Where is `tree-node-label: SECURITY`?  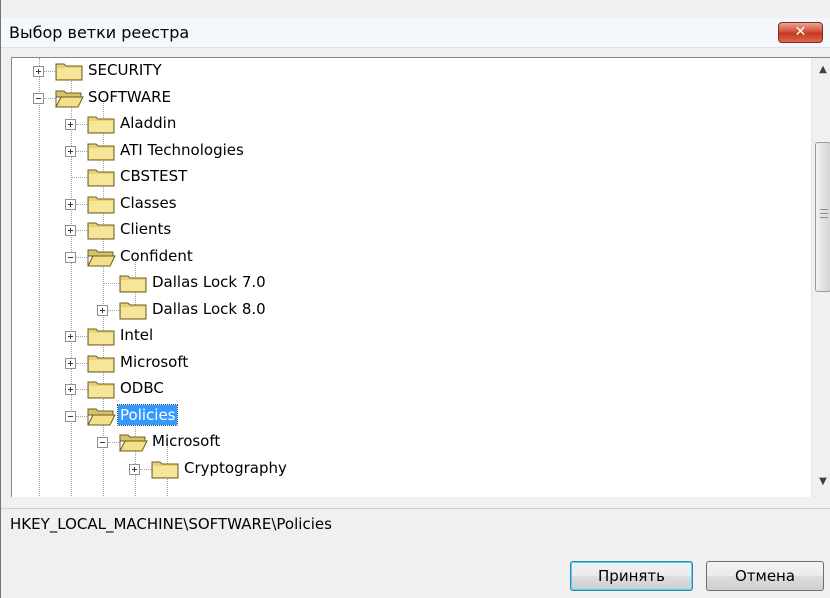 tree-node-label: SECURITY is located at coordinates (125, 70).